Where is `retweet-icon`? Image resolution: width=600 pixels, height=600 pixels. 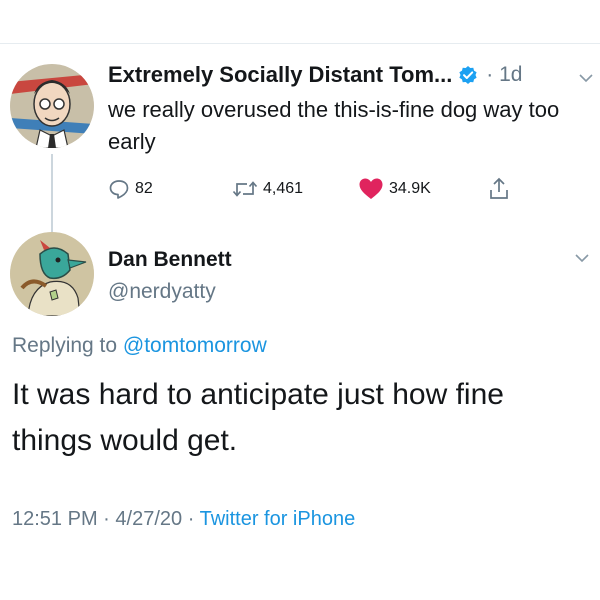
retweet-icon is located at coordinates (245, 189).